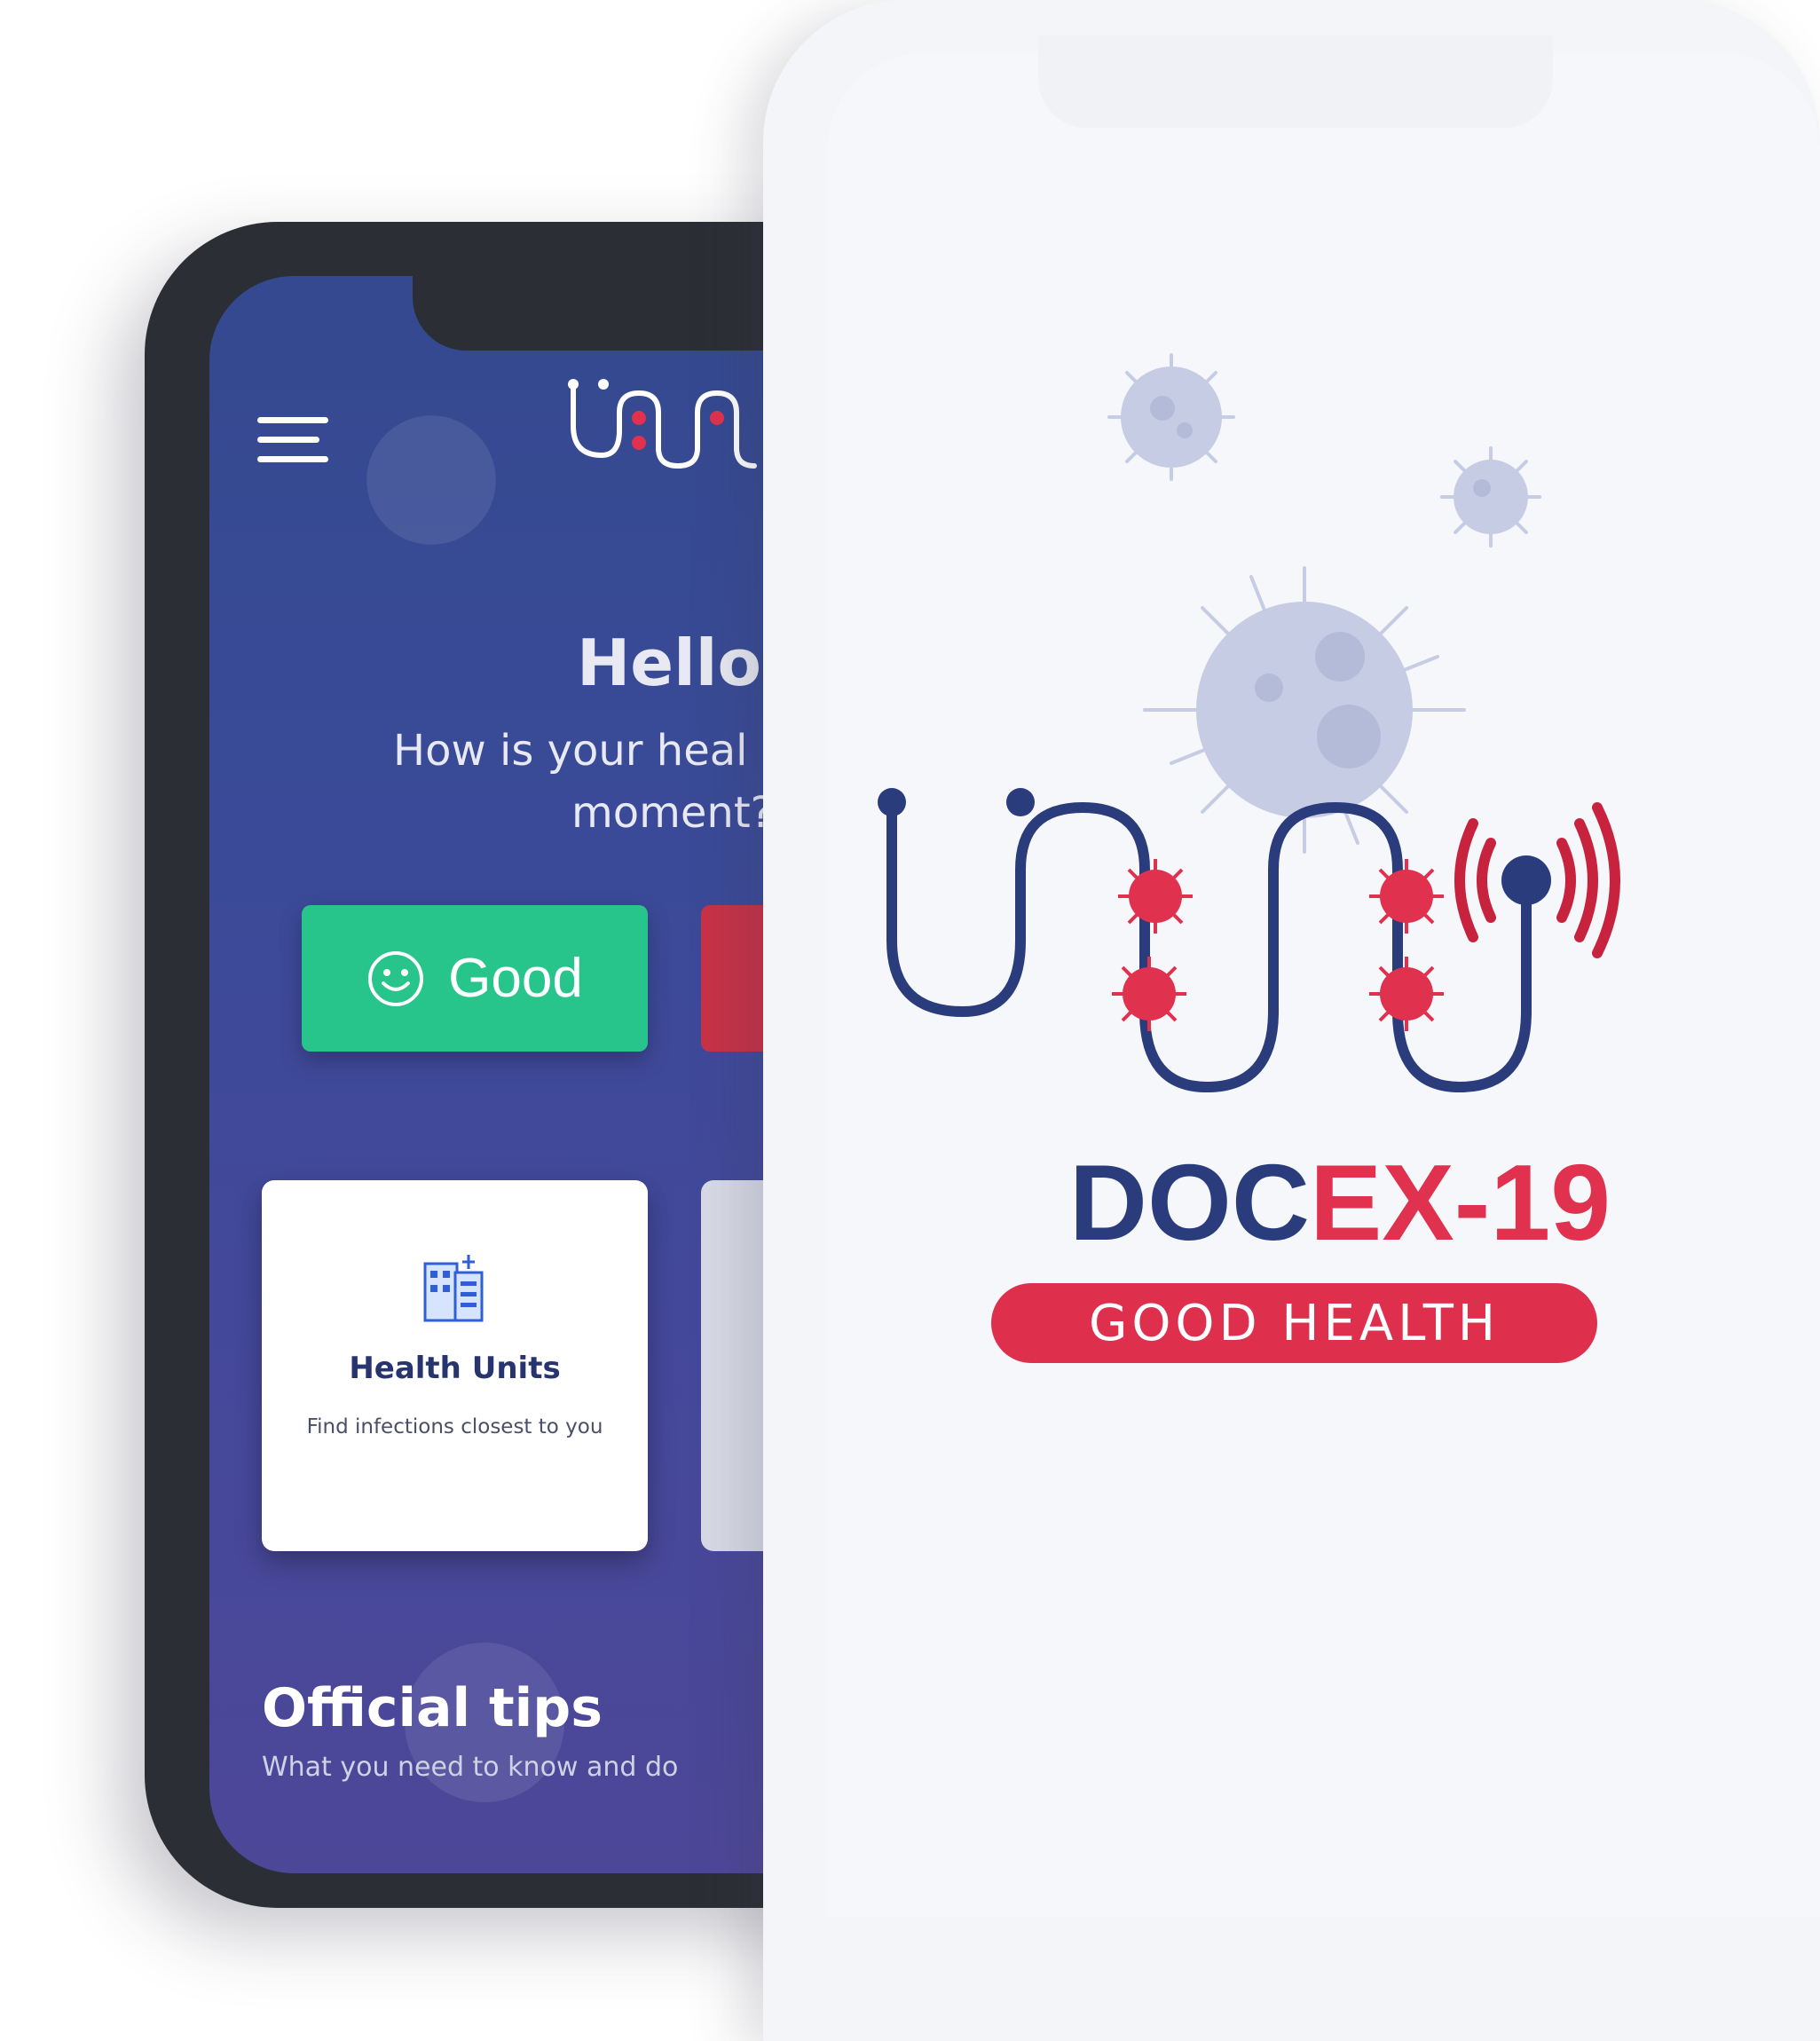  I want to click on smiley-icon, so click(396, 978).